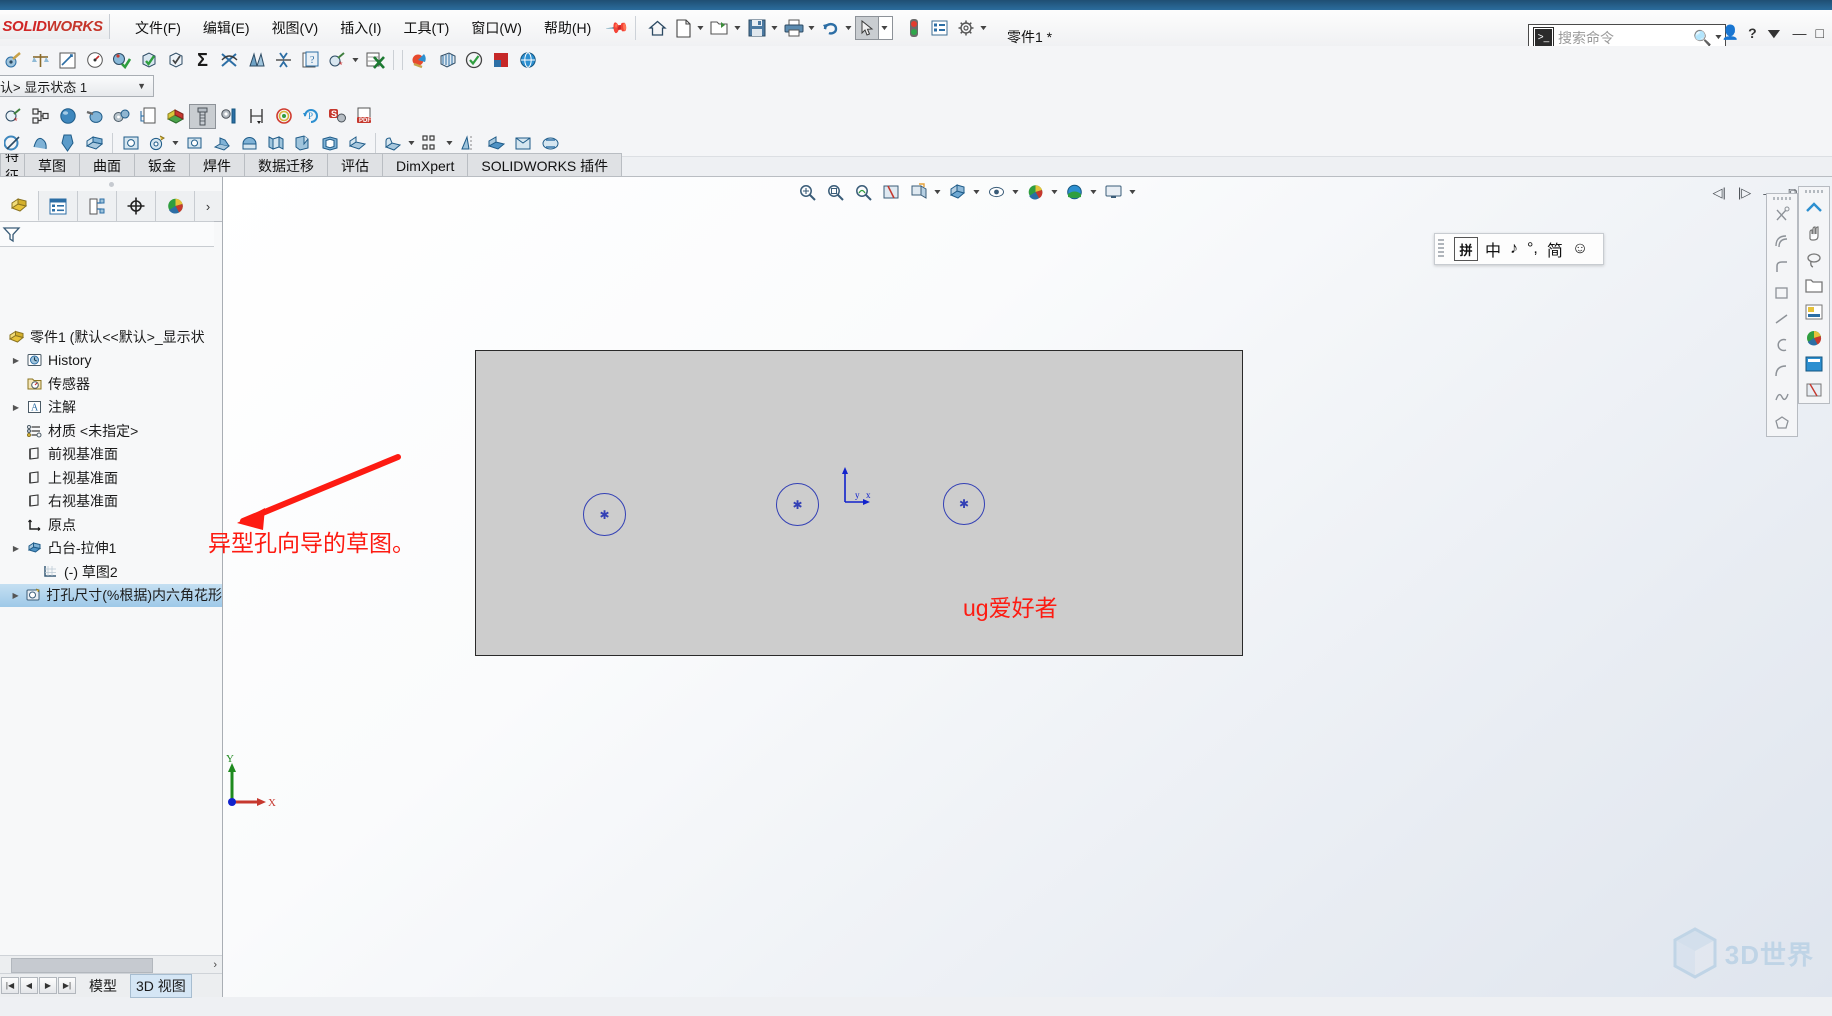 This screenshot has width=1832, height=1016. Describe the element at coordinates (111, 337) in the screenshot. I see `tree-item-part: 零件1 (默认<<默认>_显示状` at that location.